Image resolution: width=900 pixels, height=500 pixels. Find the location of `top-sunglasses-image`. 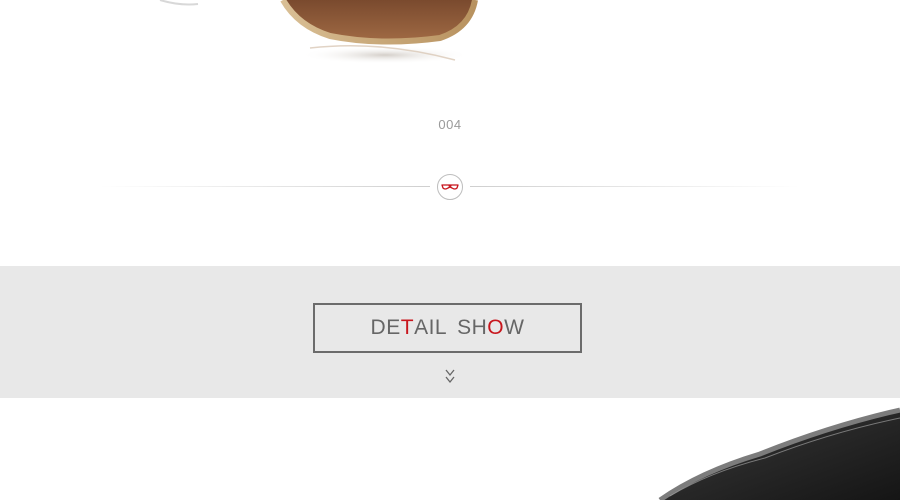

top-sunglasses-image is located at coordinates (318, 32).